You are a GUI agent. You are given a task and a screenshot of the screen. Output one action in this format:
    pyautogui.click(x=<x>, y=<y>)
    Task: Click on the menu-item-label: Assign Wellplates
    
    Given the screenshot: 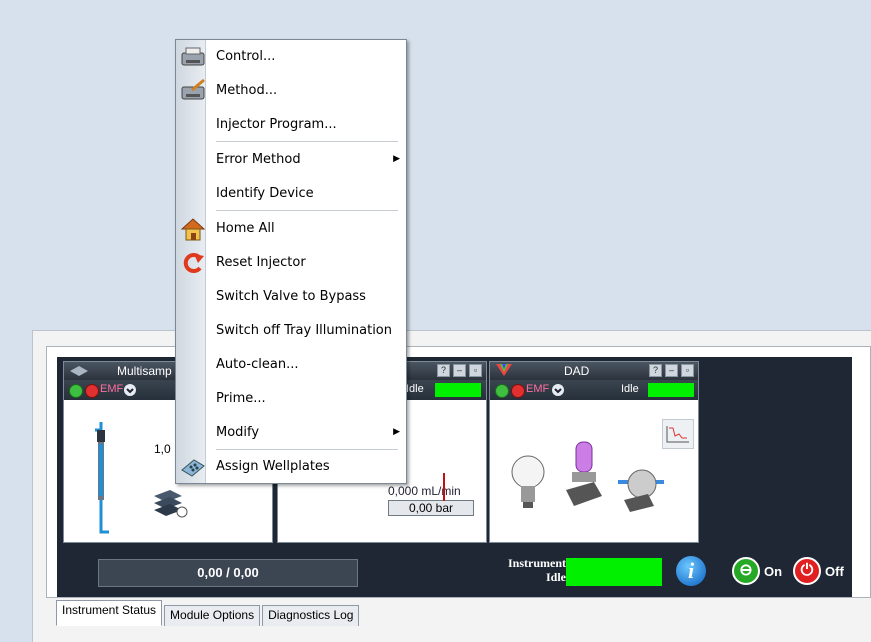 What is the action you would take?
    pyautogui.click(x=273, y=466)
    